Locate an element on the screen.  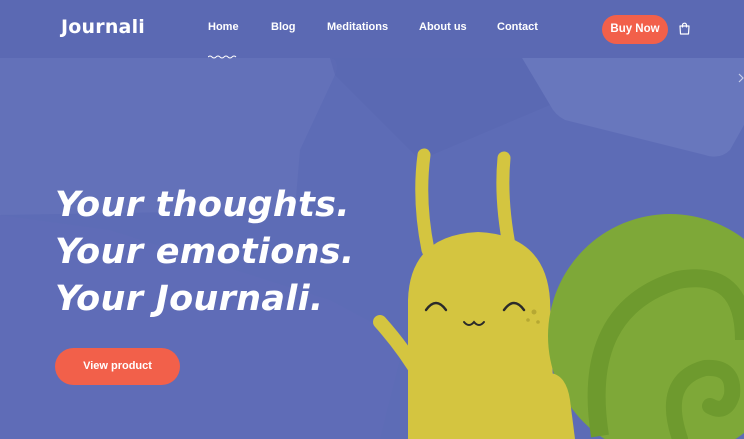
nav-home: Home is located at coordinates (223, 27).